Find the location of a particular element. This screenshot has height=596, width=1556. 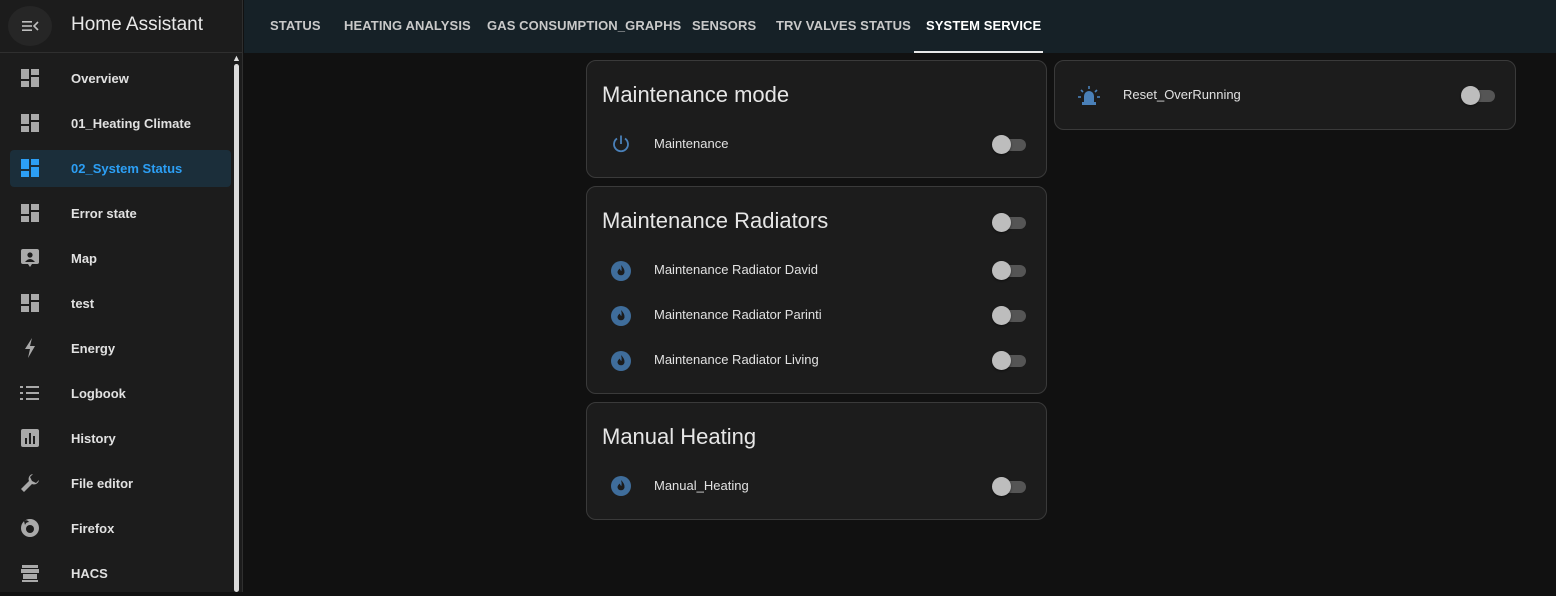

tab-status: STATUS is located at coordinates (295, 25).